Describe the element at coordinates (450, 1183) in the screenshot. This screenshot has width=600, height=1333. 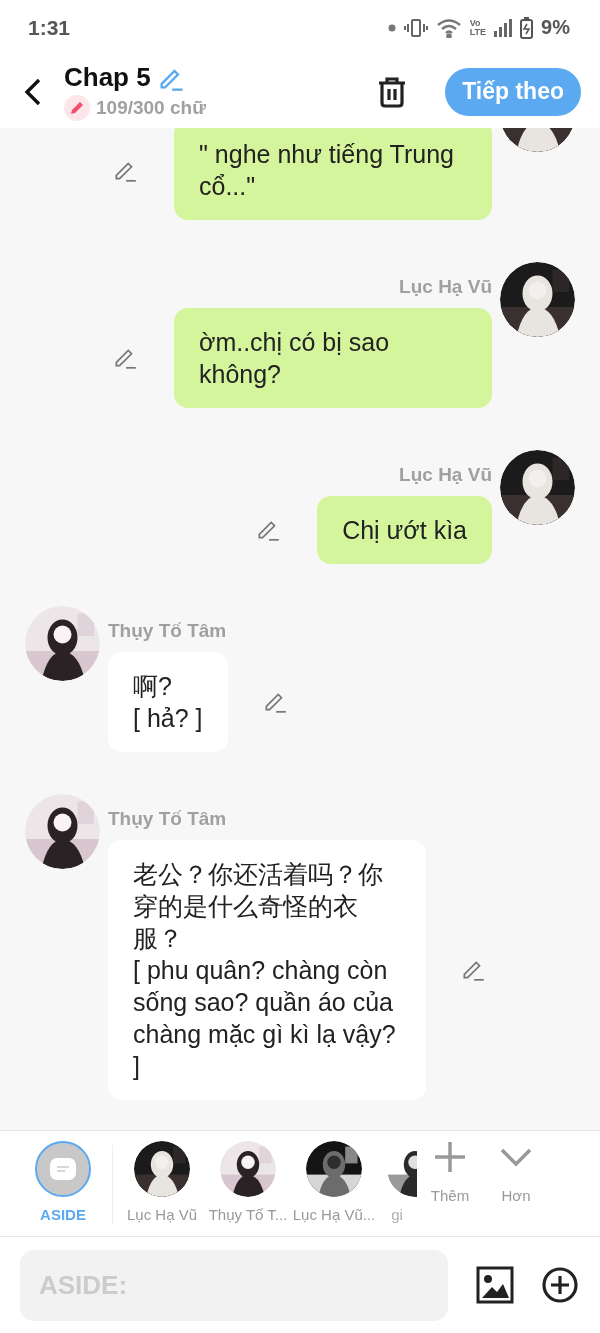
I see `add-button: Thêm` at that location.